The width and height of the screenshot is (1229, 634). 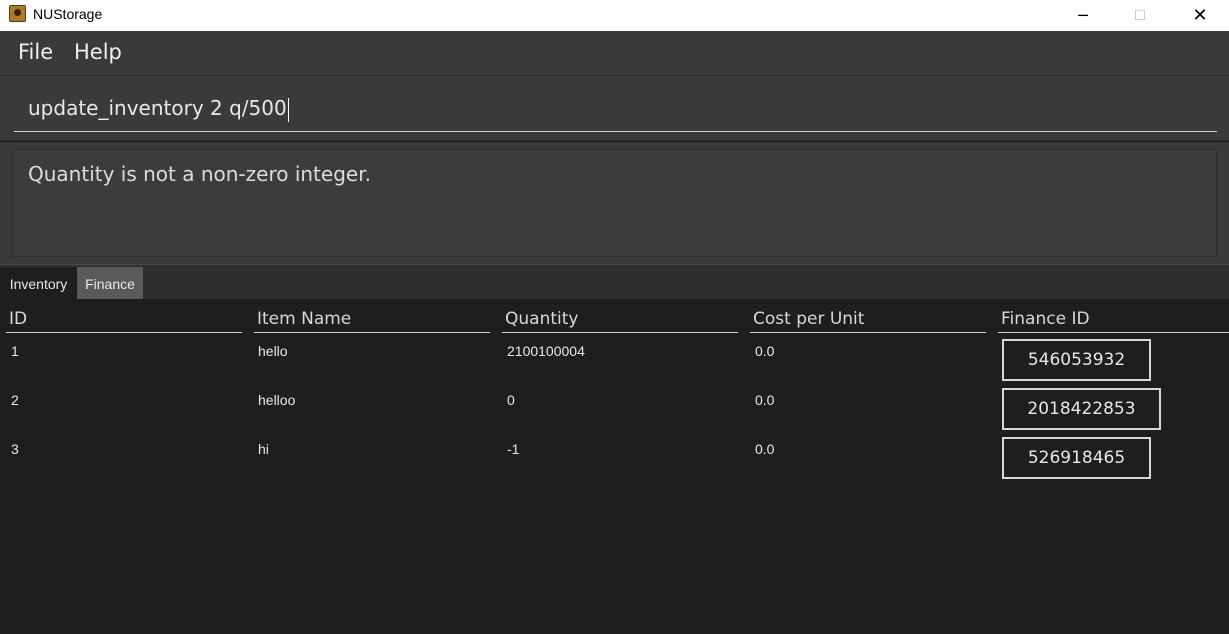 What do you see at coordinates (511, 400) in the screenshot?
I see `cell-quantity: 0` at bounding box center [511, 400].